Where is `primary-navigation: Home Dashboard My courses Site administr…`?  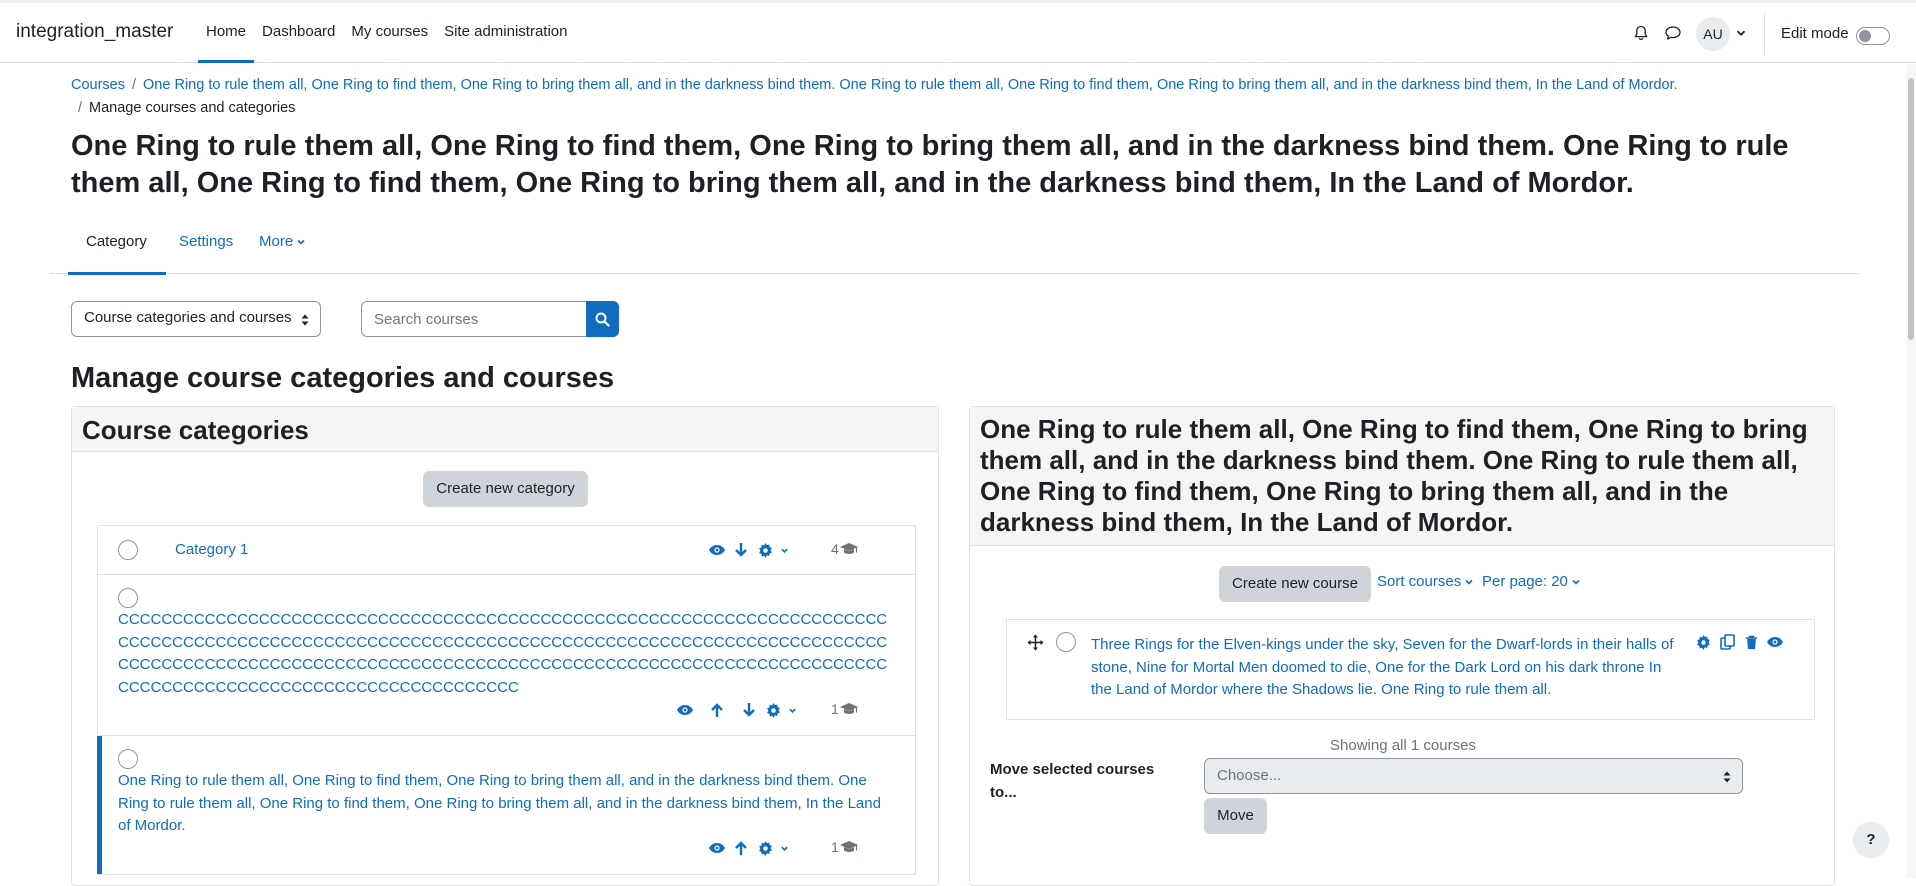
primary-navigation: Home Dashboard My courses Site administr… is located at coordinates (387, 33).